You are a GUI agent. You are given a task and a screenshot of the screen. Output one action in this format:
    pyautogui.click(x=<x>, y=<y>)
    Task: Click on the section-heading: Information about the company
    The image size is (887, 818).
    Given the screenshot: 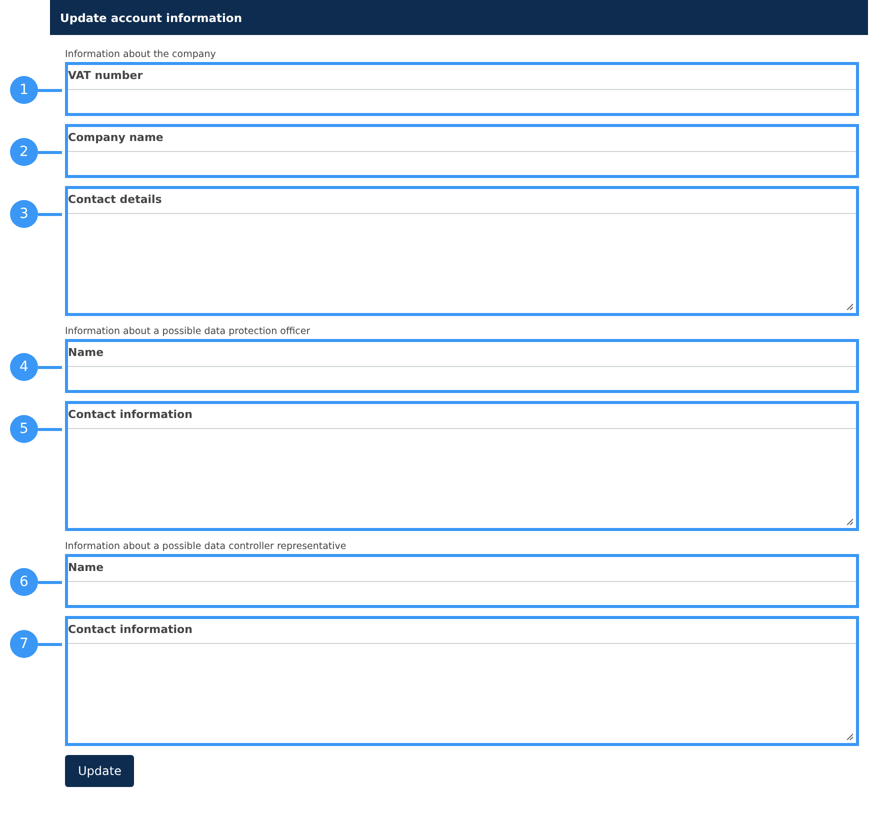 What is the action you would take?
    pyautogui.click(x=141, y=55)
    